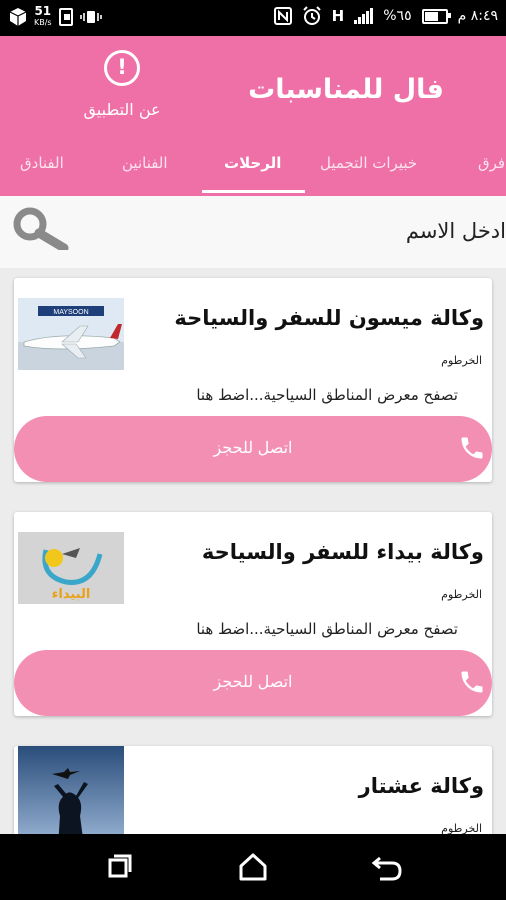  I want to click on search-input, so click(305, 231).